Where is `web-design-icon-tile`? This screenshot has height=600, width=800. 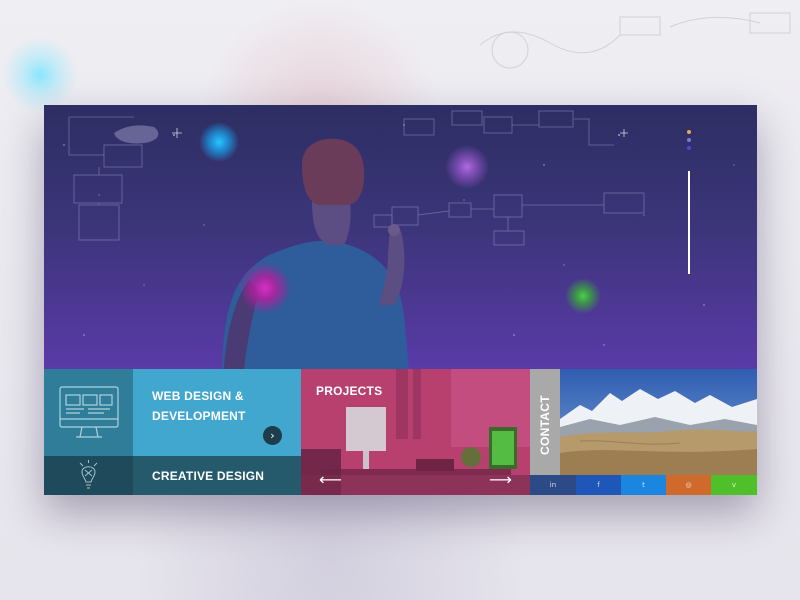
web-design-icon-tile is located at coordinates (88, 412).